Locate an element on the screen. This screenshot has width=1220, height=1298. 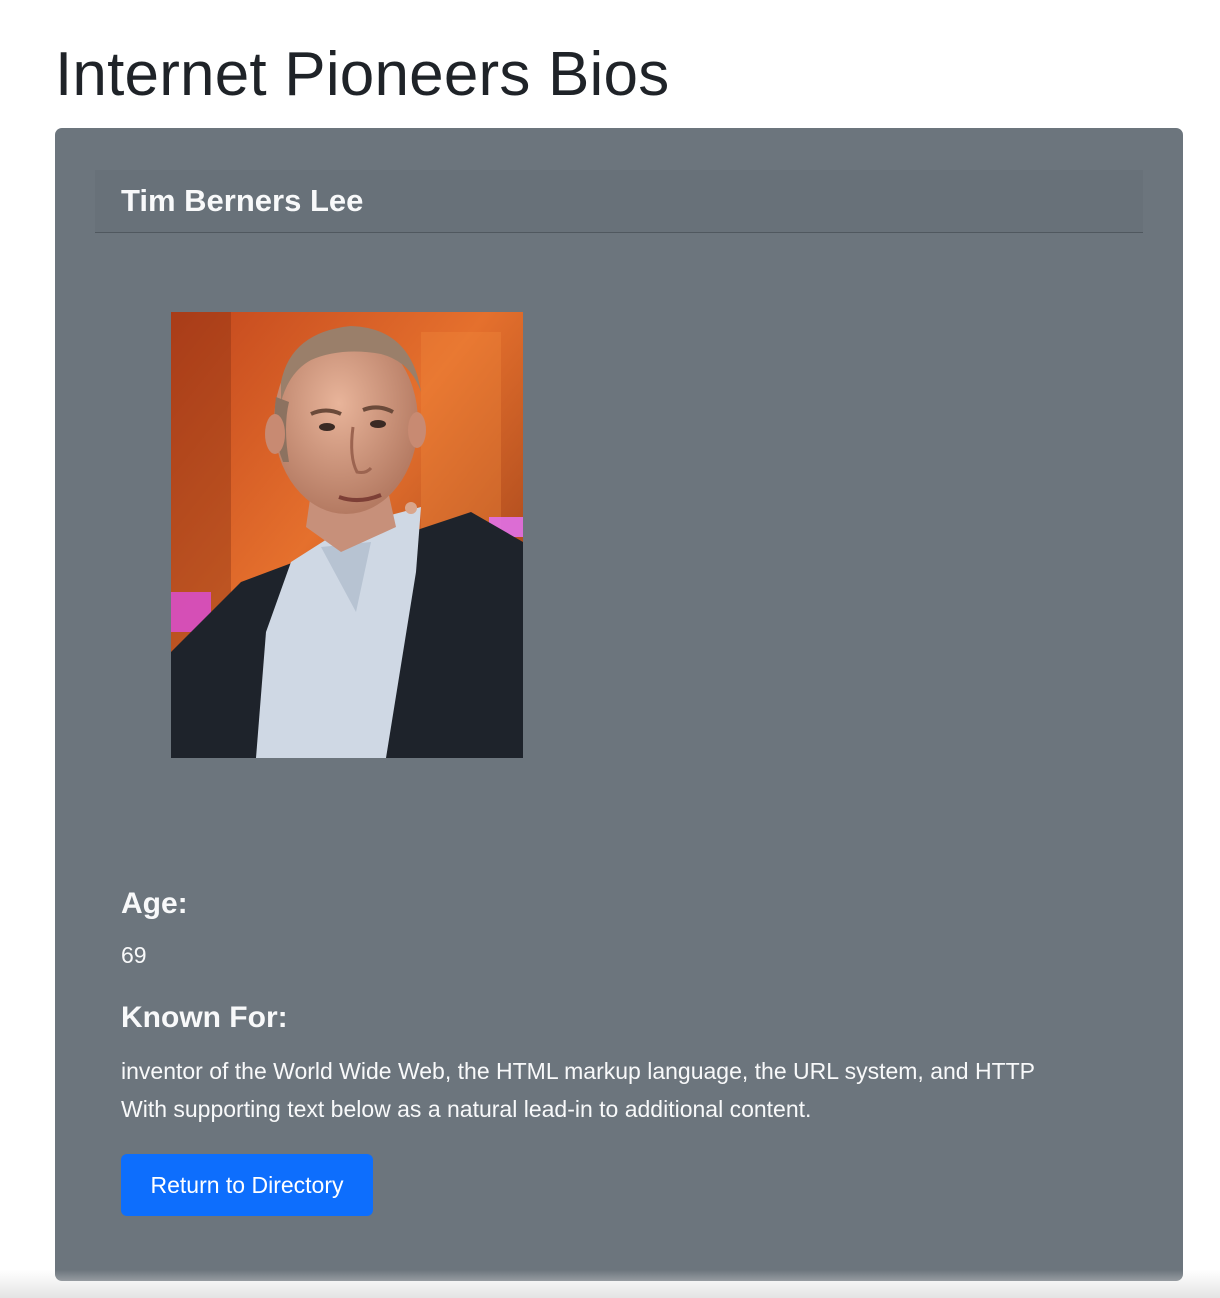
known-for-label: Known For: is located at coordinates (204, 1017).